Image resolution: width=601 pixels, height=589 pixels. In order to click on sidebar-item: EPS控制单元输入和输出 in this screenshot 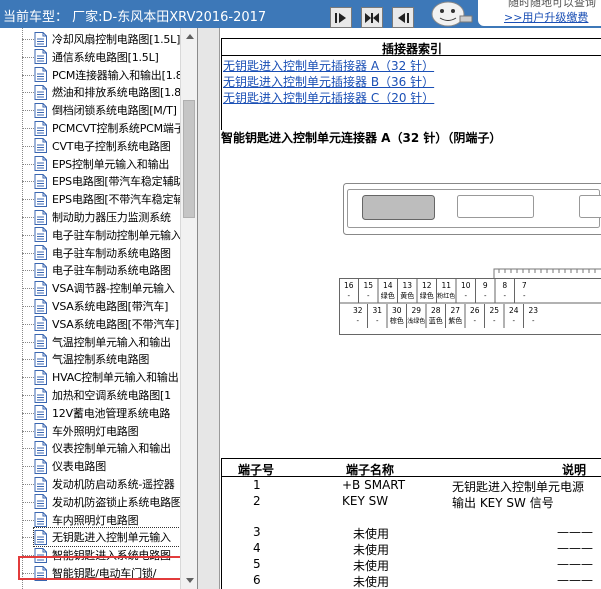, I will do `click(107, 164)`.